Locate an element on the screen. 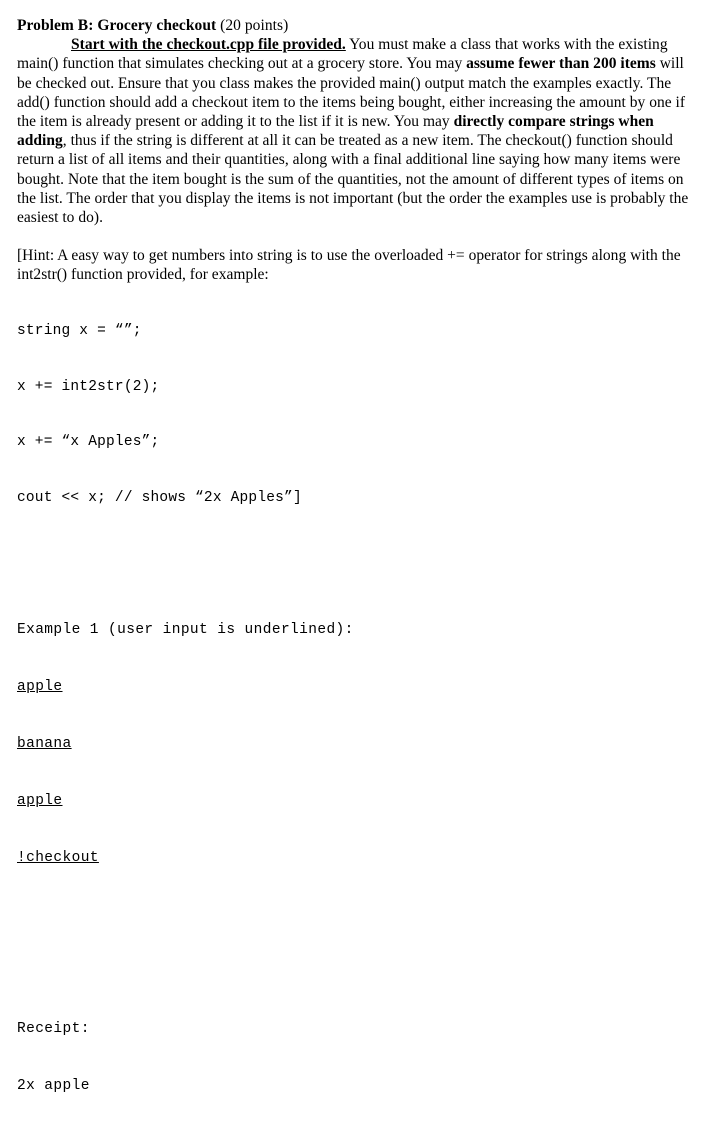  user-input-text: banana is located at coordinates (44, 743).